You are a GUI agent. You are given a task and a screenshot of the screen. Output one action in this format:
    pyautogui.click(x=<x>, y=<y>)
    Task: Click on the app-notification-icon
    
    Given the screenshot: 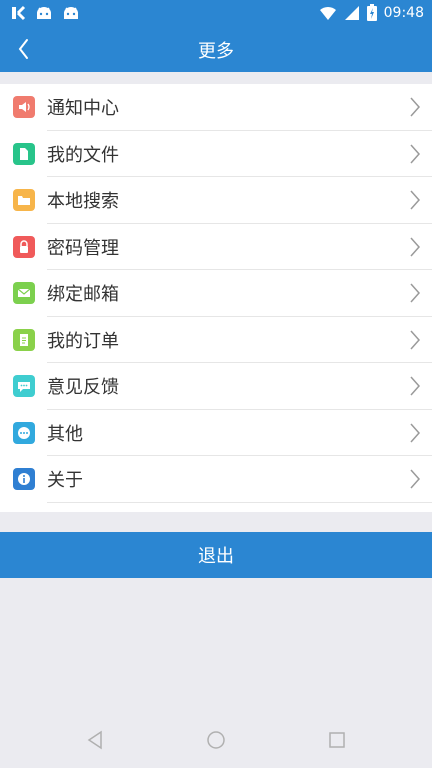 What is the action you would take?
    pyautogui.click(x=19, y=13)
    